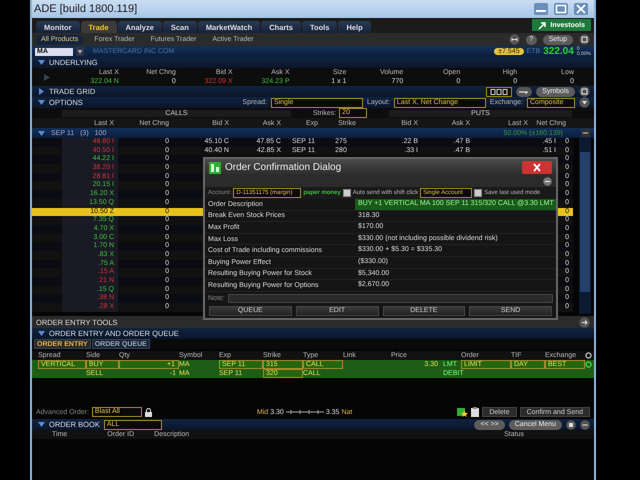 Image resolution: width=640 pixels, height=480 pixels. What do you see at coordinates (571, 425) in the screenshot?
I see `print-icon` at bounding box center [571, 425].